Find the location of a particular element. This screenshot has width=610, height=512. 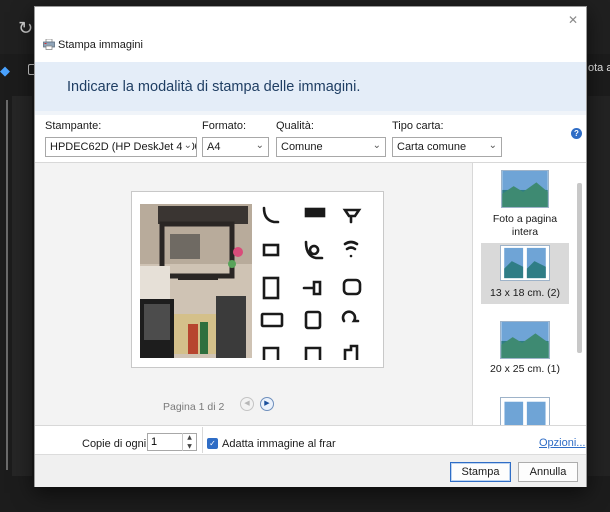

close-icon: ✕ is located at coordinates (573, 20).